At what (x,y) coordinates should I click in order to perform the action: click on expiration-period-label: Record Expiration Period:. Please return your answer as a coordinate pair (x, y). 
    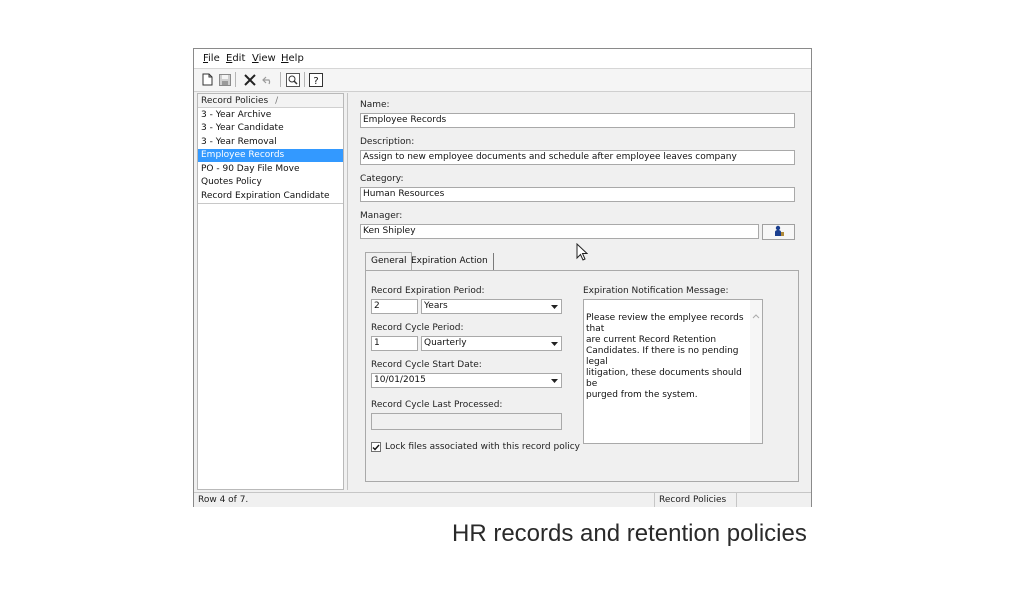
    Looking at the image, I should click on (428, 291).